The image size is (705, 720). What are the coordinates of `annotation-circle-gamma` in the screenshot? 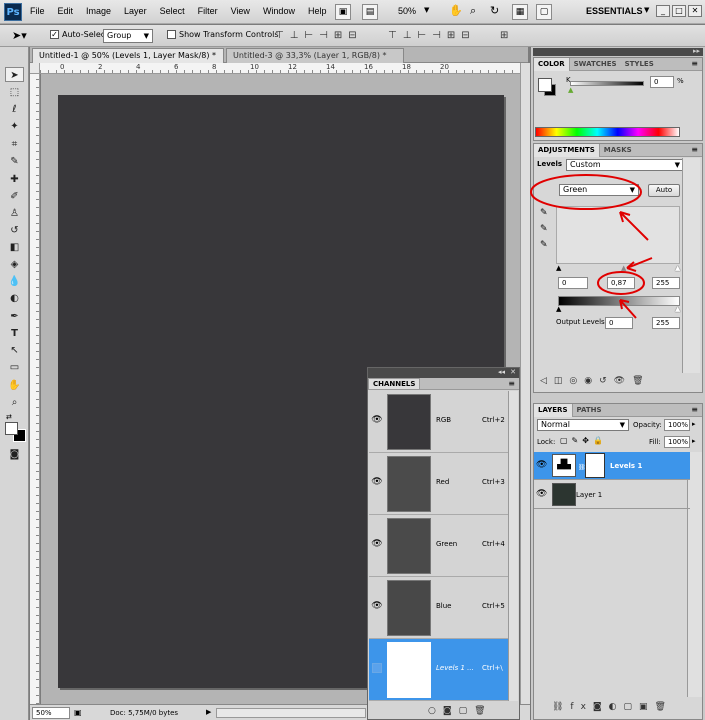 It's located at (621, 283).